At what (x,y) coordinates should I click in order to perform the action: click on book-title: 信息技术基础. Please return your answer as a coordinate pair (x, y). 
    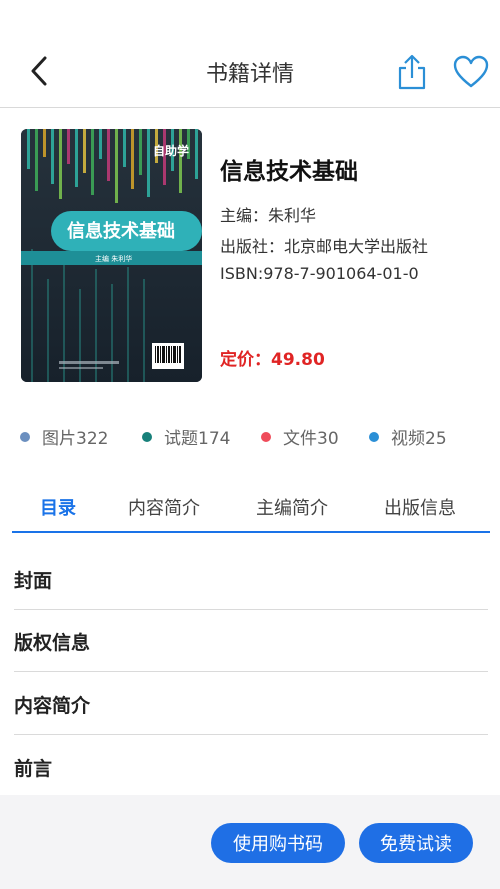
    Looking at the image, I should click on (289, 172).